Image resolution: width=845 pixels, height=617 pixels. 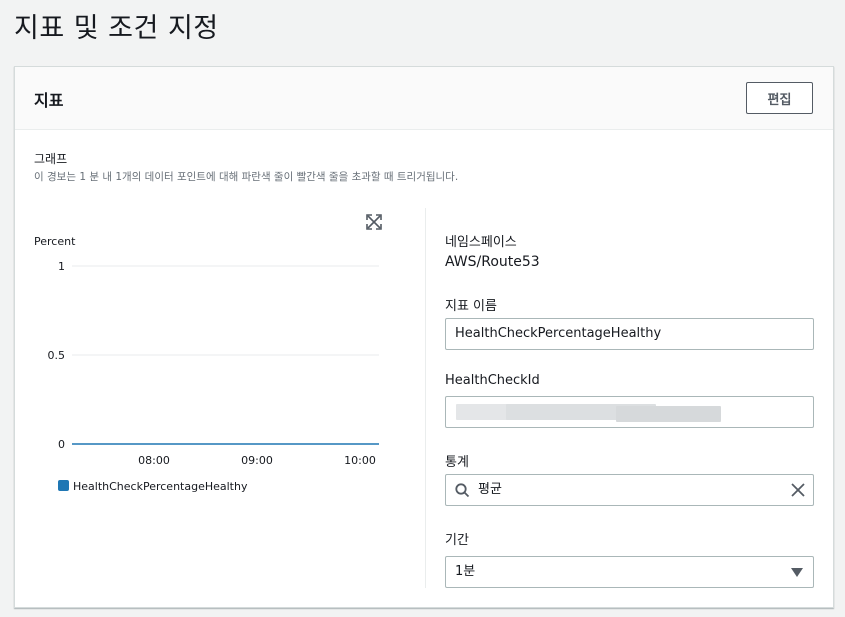 I want to click on caret-down-icon, so click(x=797, y=572).